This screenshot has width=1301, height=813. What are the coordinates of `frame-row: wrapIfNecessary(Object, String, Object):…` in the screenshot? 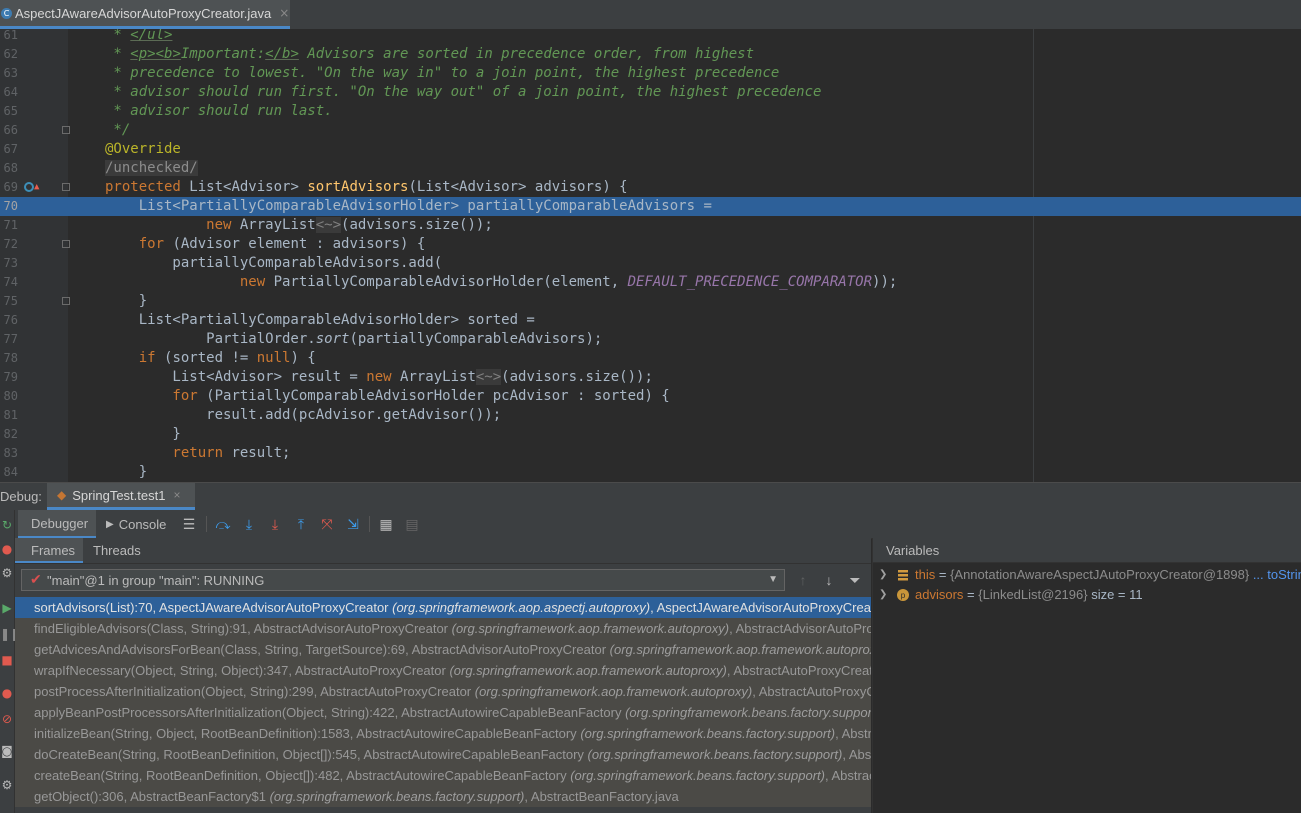 It's located at (443, 670).